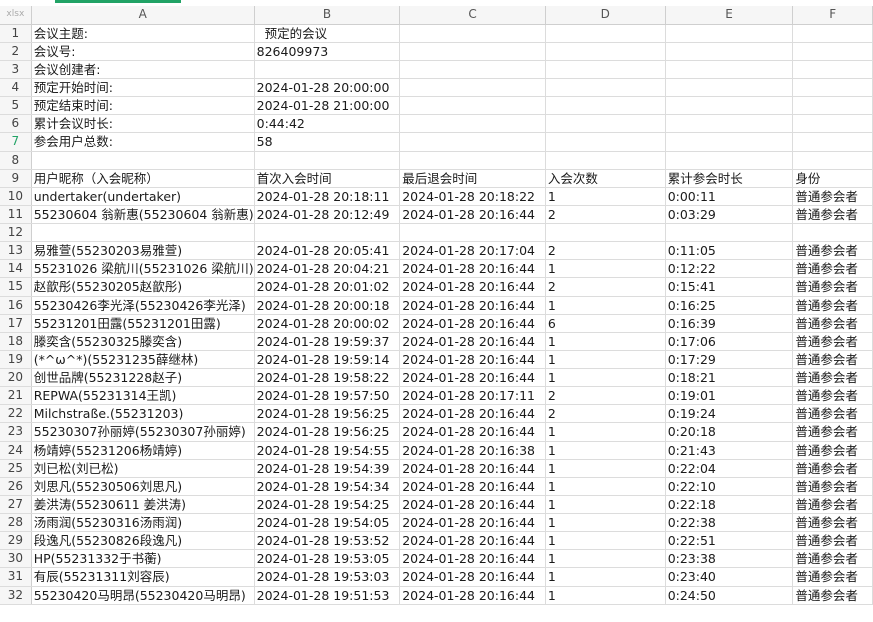 Image resolution: width=873 pixels, height=622 pixels. I want to click on column-header-c: C, so click(472, 15).